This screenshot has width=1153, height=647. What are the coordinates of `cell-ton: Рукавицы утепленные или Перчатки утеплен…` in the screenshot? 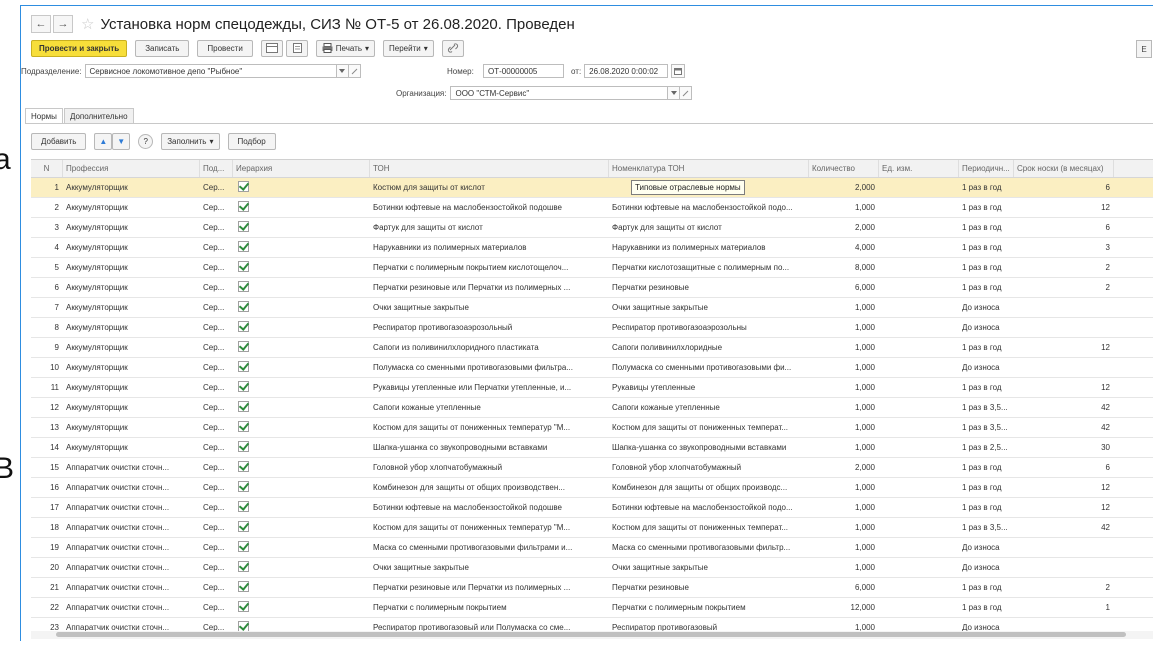 It's located at (472, 387).